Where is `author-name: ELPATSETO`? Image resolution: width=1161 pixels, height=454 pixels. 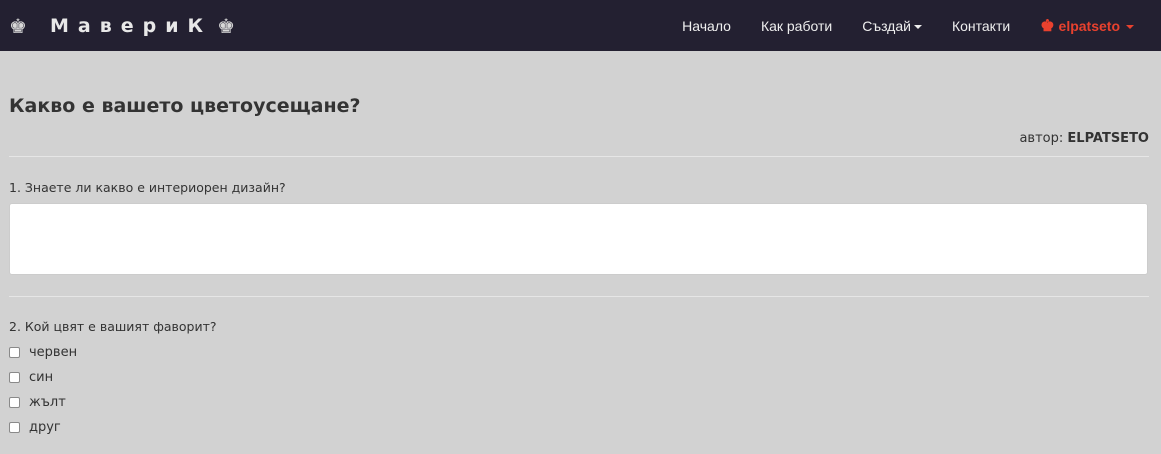 author-name: ELPATSETO is located at coordinates (1108, 138).